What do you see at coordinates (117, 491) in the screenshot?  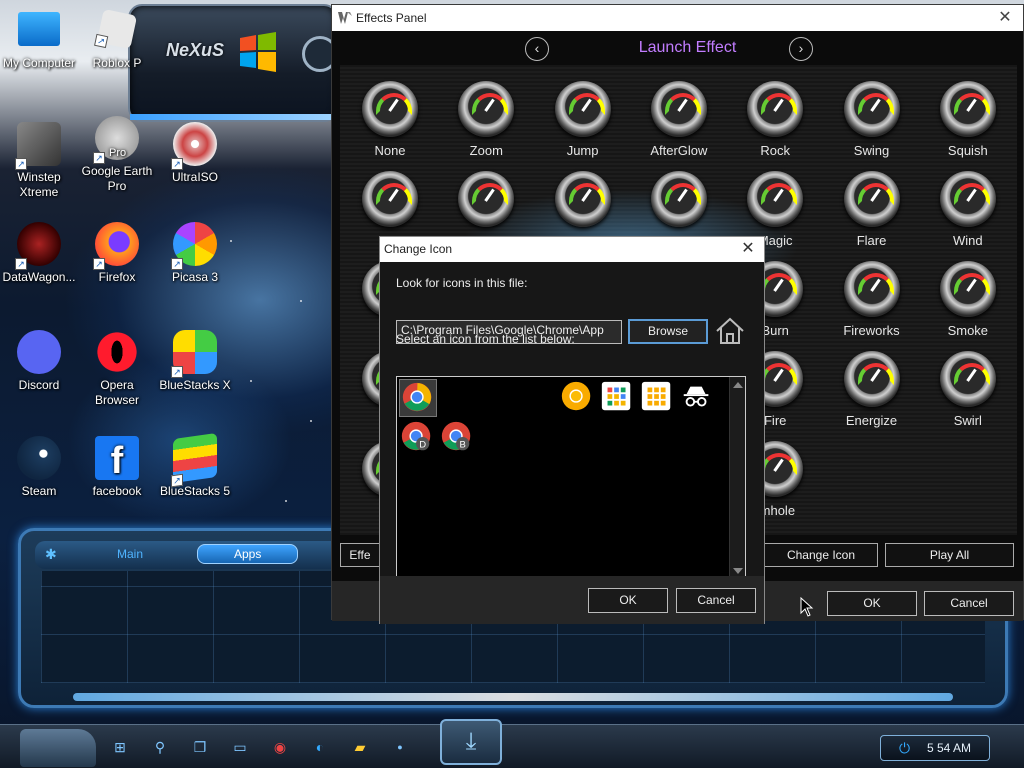 I see `desktop-icon-label: facebook` at bounding box center [117, 491].